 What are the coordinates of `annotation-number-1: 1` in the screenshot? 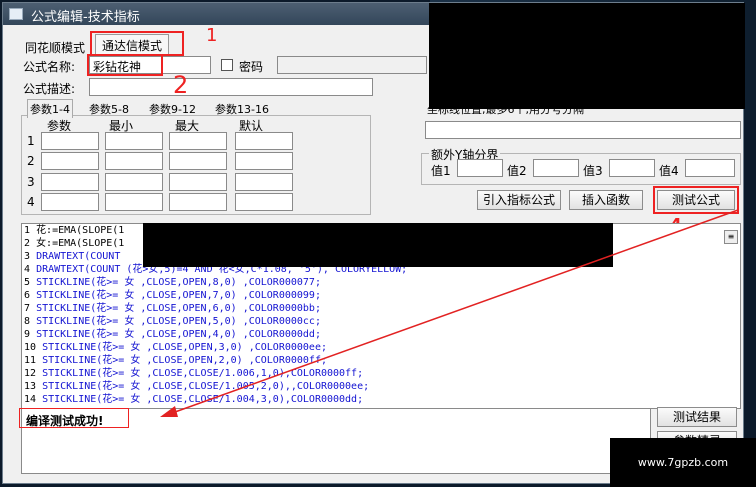 It's located at (212, 35).